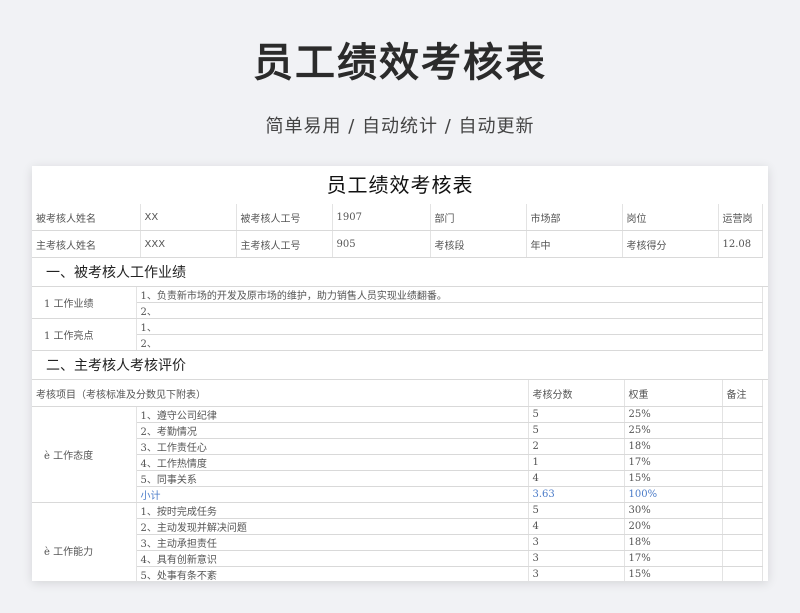 The width and height of the screenshot is (800, 613). I want to click on section-2-title: 二、主考核人考核评价, so click(400, 365).